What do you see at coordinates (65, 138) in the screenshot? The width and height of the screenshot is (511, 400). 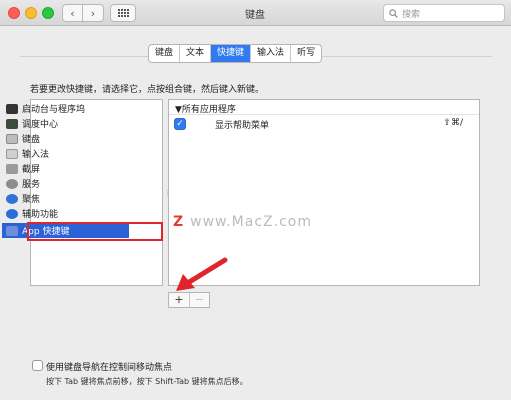 I see `category-item-keyboard: 键盘` at bounding box center [65, 138].